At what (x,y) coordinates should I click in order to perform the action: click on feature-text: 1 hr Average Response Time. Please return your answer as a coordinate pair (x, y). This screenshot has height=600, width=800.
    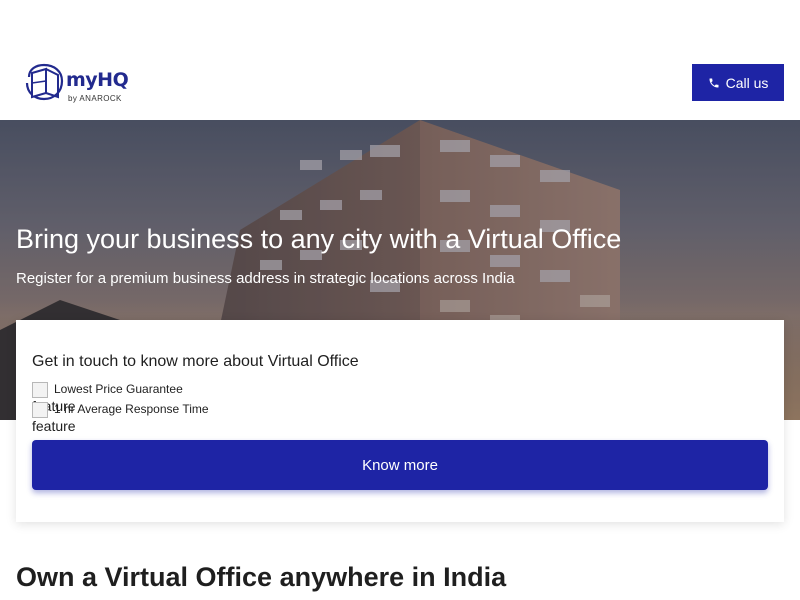
    Looking at the image, I should click on (131, 409).